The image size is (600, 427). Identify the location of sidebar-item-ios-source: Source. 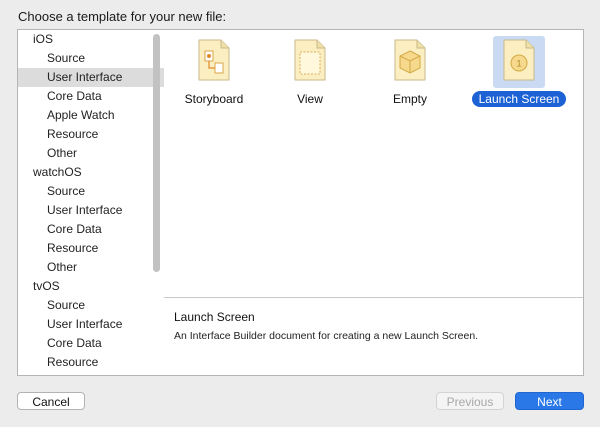
(91, 58).